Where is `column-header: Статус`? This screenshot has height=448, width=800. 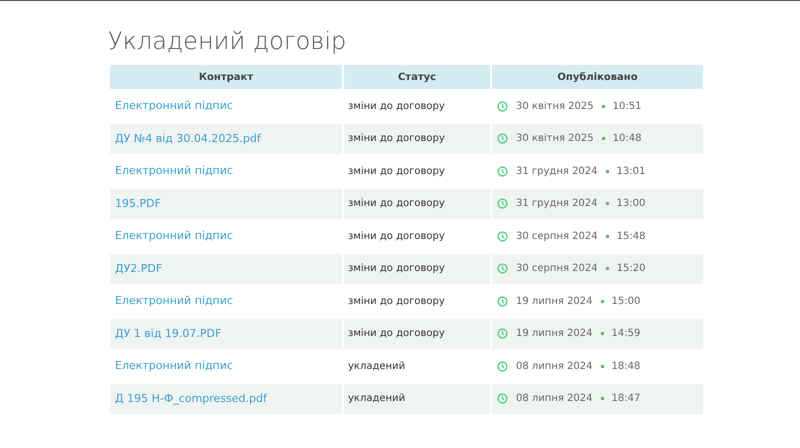
column-header: Статус is located at coordinates (417, 77).